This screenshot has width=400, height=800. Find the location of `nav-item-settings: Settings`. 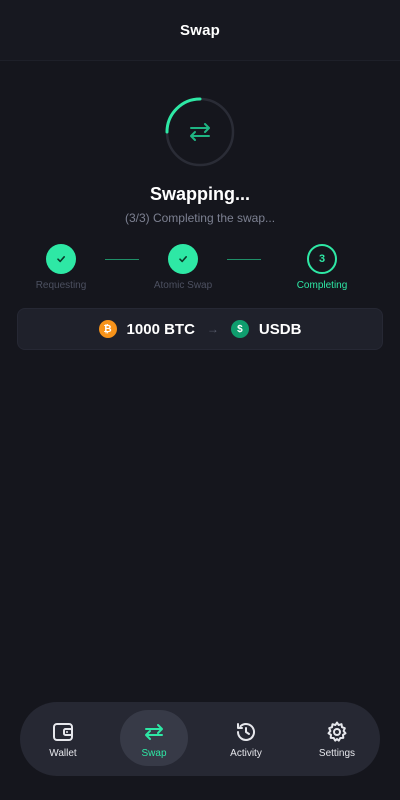

nav-item-settings: Settings is located at coordinates (337, 738).